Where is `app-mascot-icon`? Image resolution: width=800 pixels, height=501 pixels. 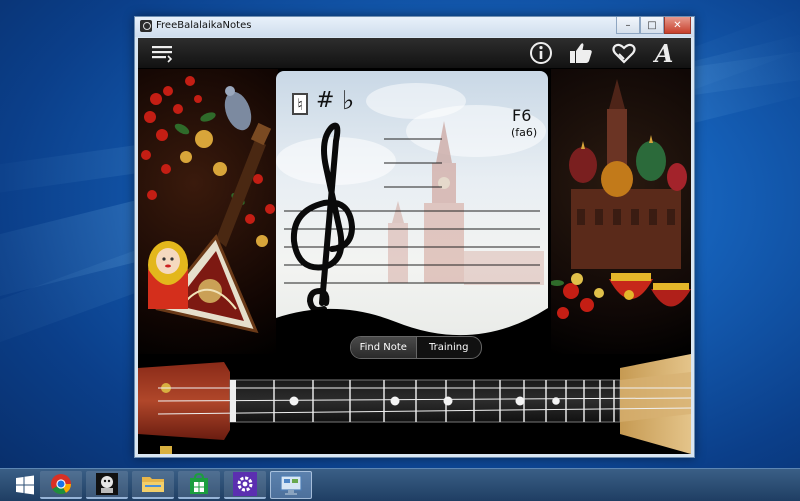 app-mascot-icon is located at coordinates (107, 485).